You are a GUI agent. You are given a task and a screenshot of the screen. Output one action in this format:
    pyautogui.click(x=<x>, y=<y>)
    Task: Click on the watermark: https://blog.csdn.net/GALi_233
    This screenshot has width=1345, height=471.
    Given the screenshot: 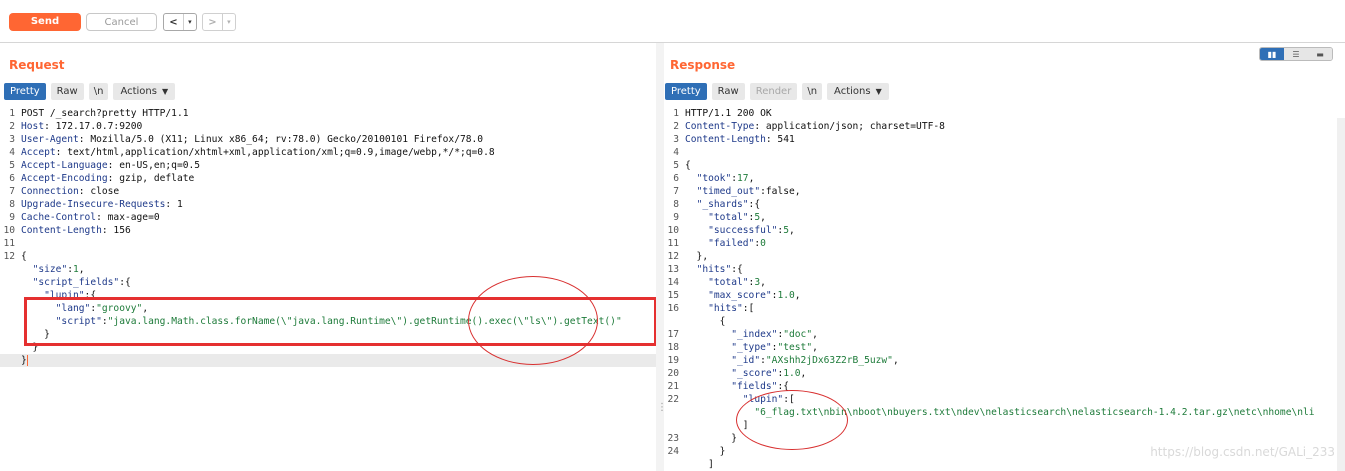 What is the action you would take?
    pyautogui.click(x=1242, y=452)
    